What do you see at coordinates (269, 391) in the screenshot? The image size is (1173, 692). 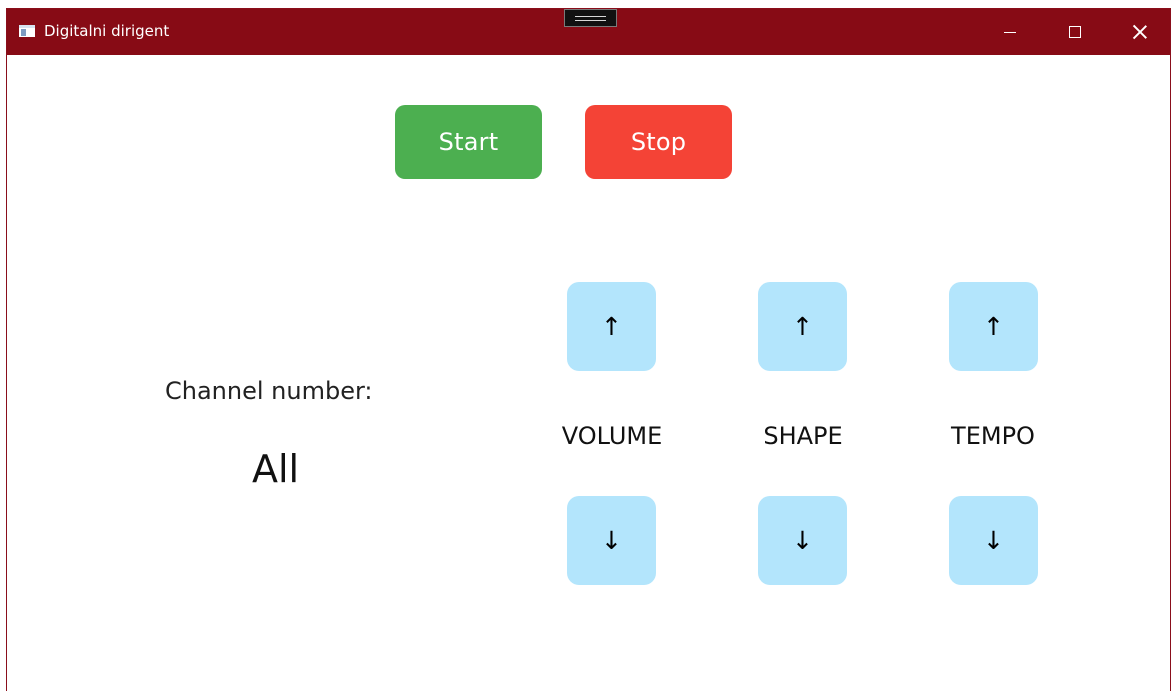 I see `channel-number-label: Channel number:` at bounding box center [269, 391].